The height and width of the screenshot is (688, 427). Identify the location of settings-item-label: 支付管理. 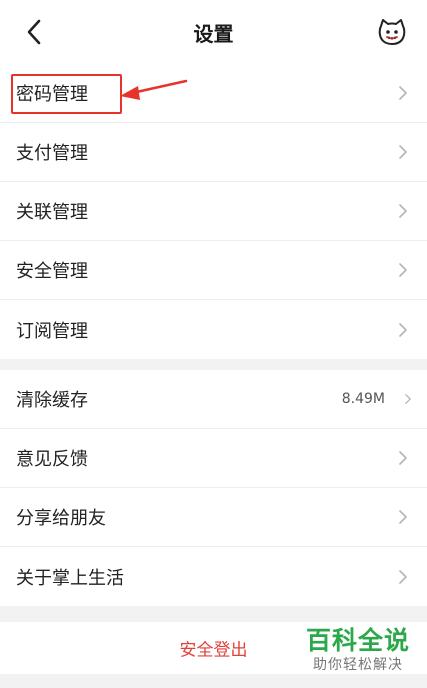
(52, 153).